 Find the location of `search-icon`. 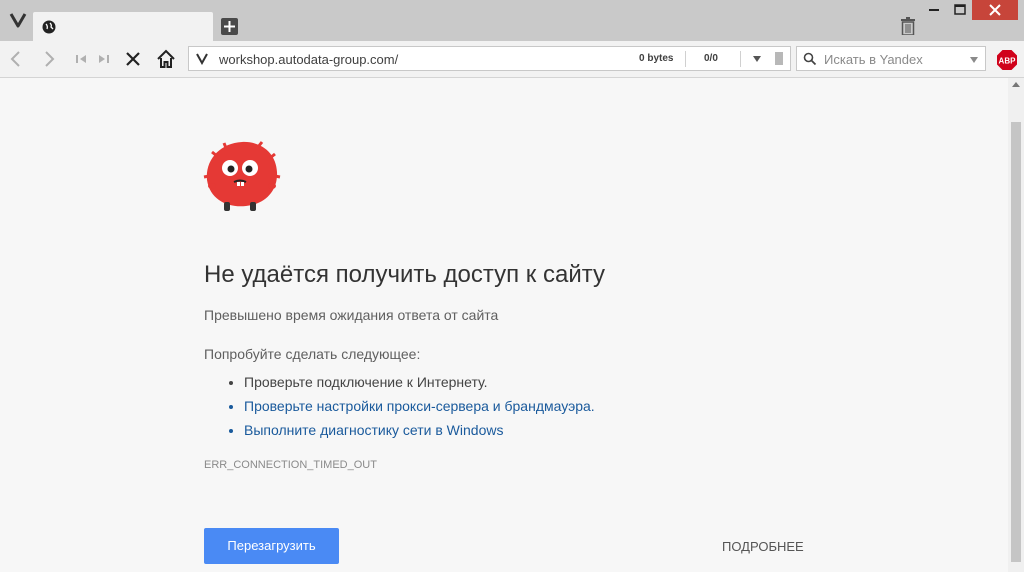

search-icon is located at coordinates (810, 59).